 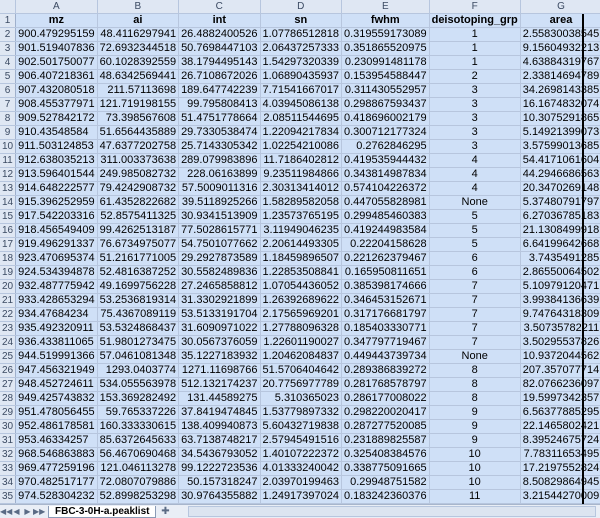 What do you see at coordinates (138, 104) in the screenshot?
I see `data-cell: 121.719198155` at bounding box center [138, 104].